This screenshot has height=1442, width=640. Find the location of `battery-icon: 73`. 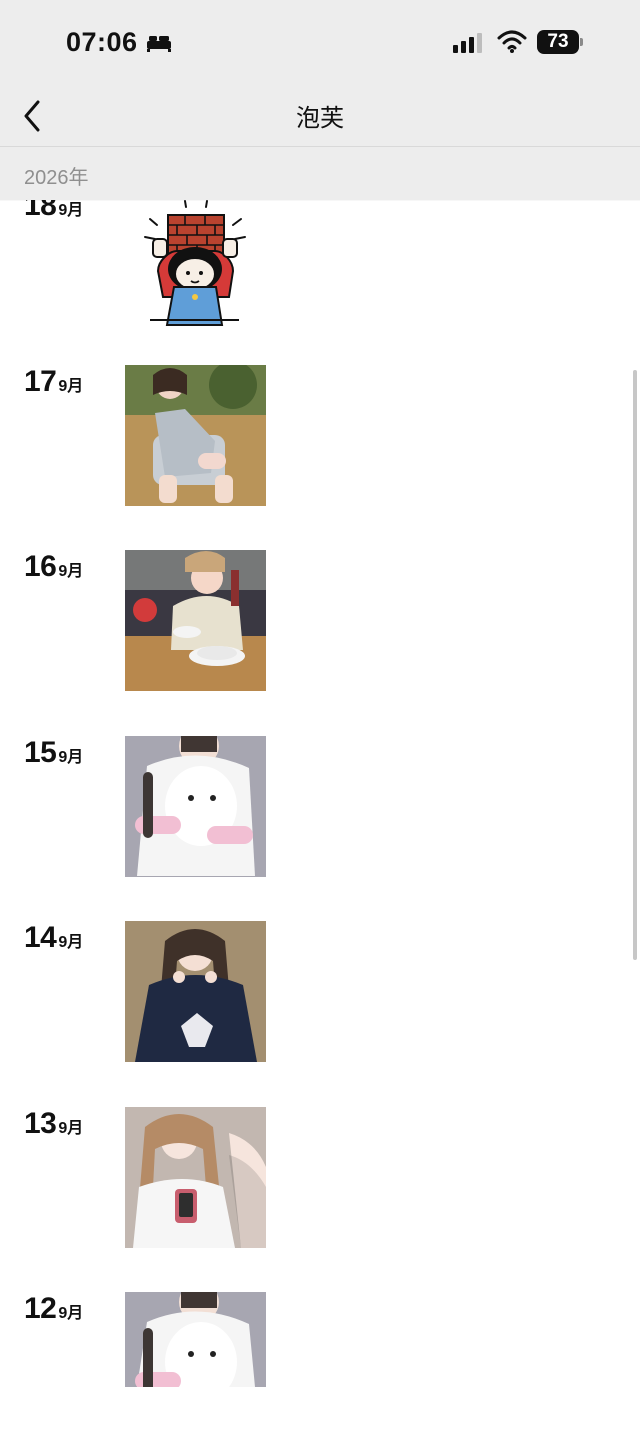

battery-icon: 73 is located at coordinates (561, 42).